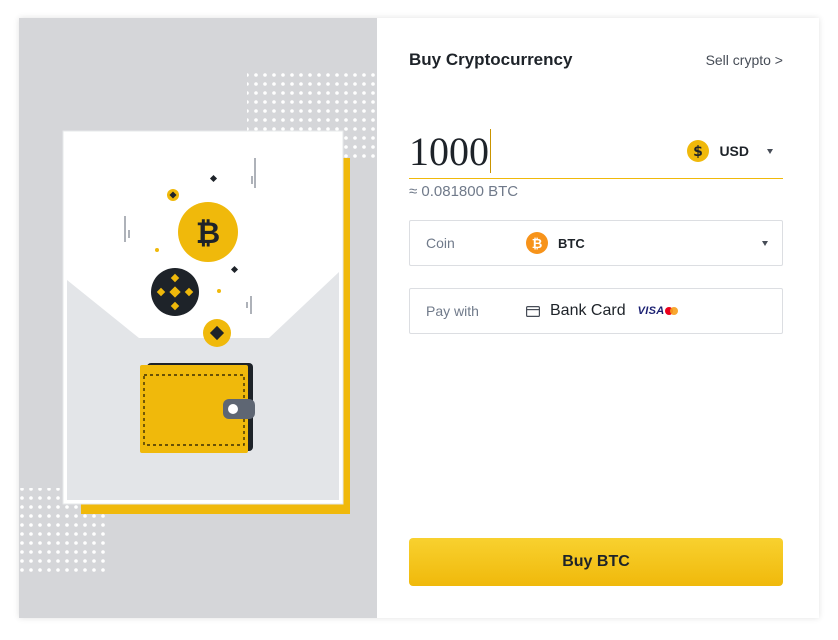 The width and height of the screenshot is (838, 640). What do you see at coordinates (596, 243) in the screenshot?
I see `coin-select: Coin ₿ BTC` at bounding box center [596, 243].